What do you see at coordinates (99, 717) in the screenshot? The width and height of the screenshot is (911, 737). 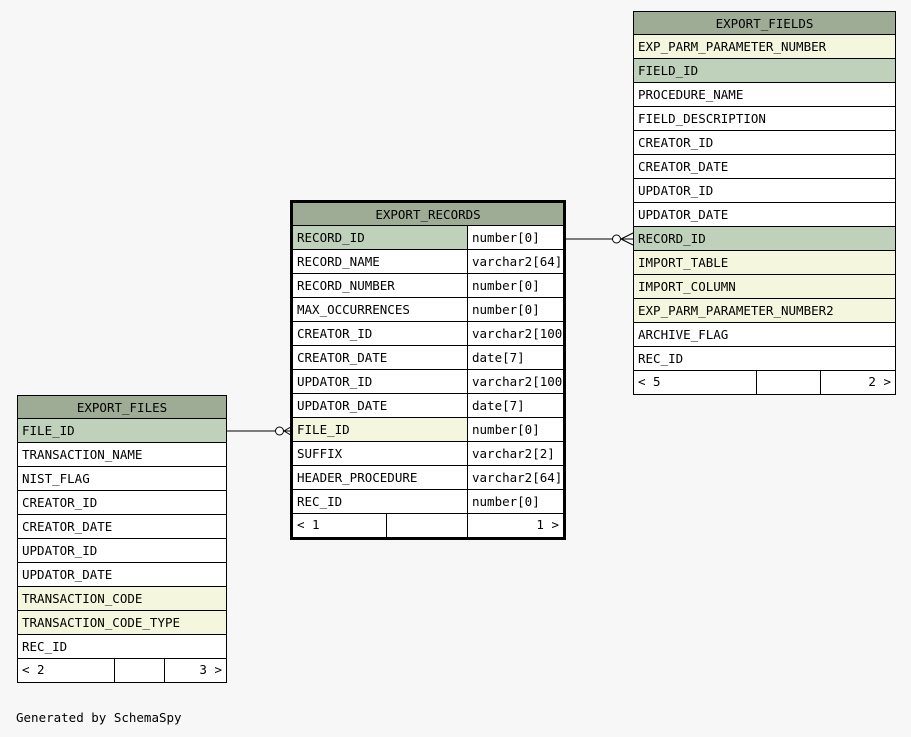 I see `generated-by-note: Generated by SchemaSpy` at bounding box center [99, 717].